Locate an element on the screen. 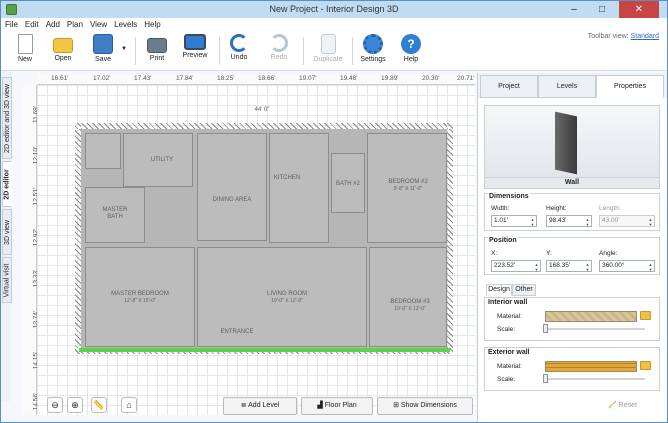 The image size is (668, 423). menu-edit: Edit is located at coordinates (32, 24).